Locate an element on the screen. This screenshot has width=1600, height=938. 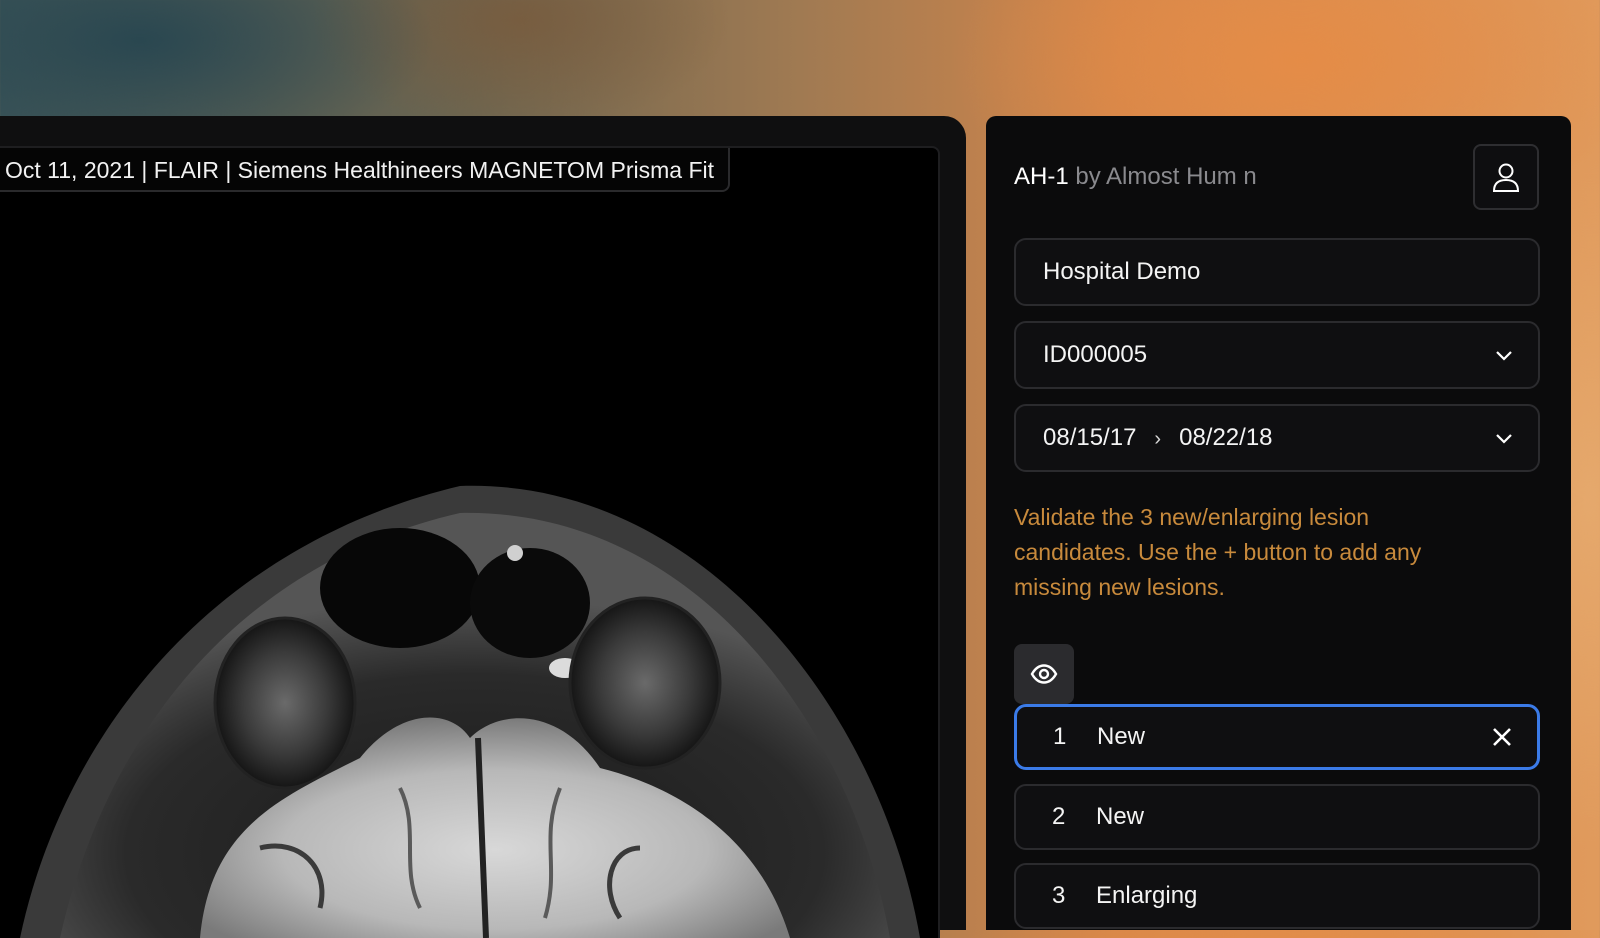
eye-icon is located at coordinates (1044, 674).